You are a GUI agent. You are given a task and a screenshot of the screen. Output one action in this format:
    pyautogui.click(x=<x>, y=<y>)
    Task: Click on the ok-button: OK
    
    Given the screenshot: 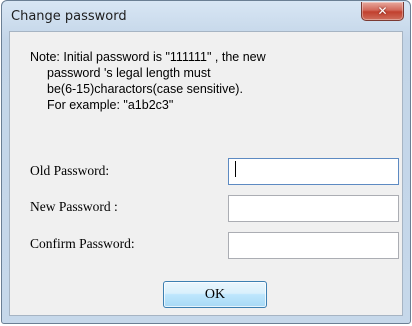 What is the action you would take?
    pyautogui.click(x=215, y=294)
    